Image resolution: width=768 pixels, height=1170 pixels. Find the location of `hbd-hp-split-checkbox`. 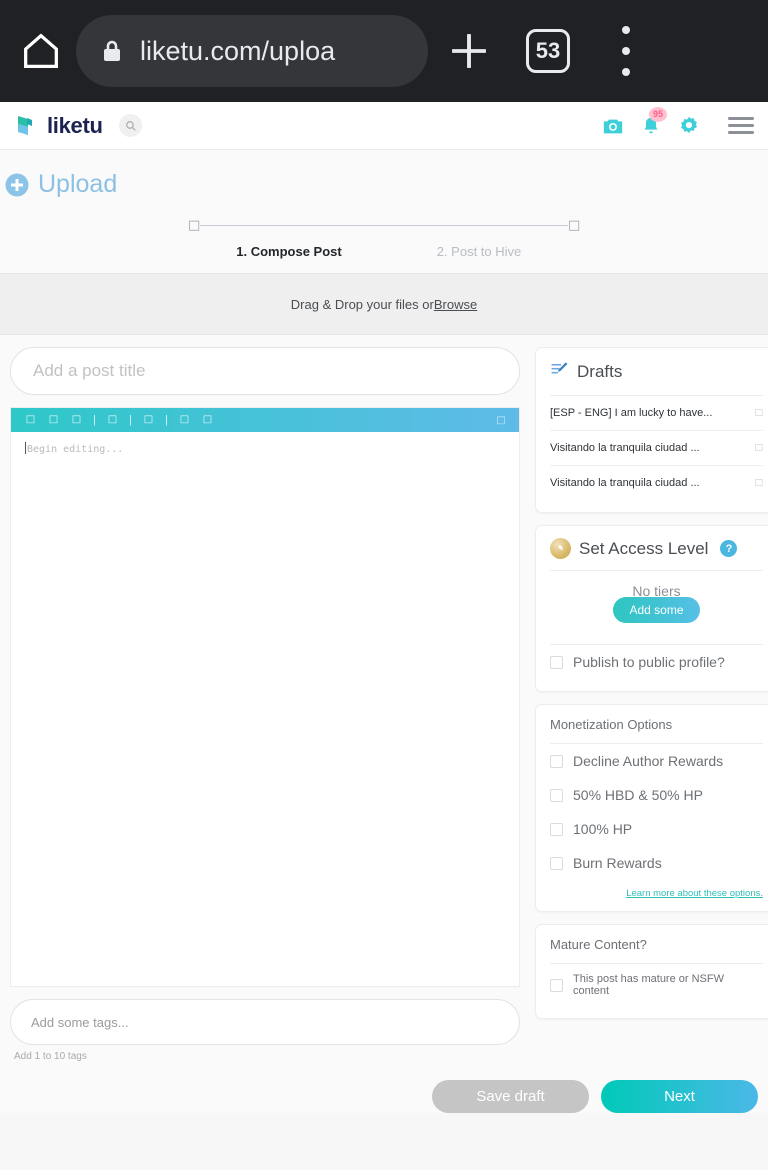

hbd-hp-split-checkbox is located at coordinates (556, 795).